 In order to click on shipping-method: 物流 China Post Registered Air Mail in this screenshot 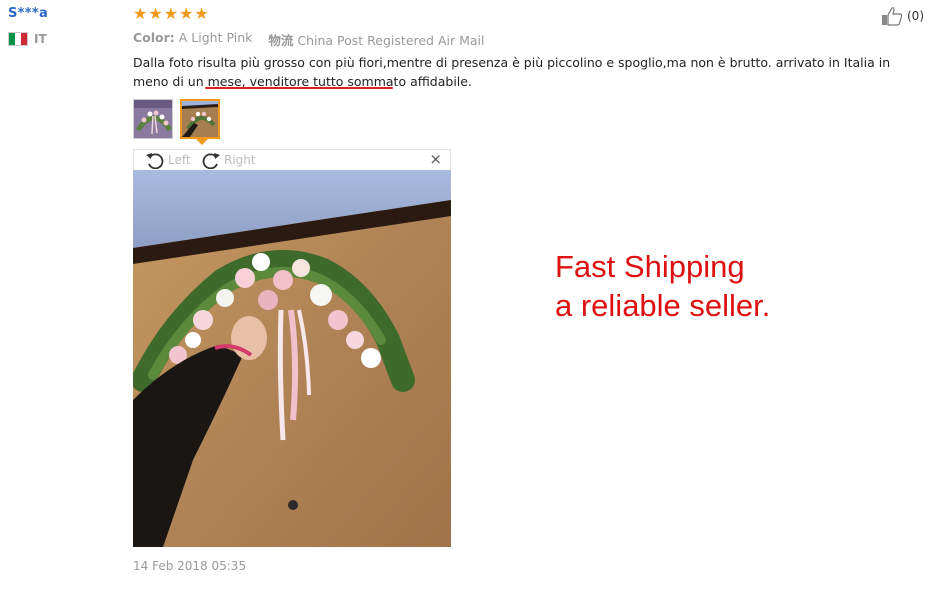, I will do `click(376, 39)`.